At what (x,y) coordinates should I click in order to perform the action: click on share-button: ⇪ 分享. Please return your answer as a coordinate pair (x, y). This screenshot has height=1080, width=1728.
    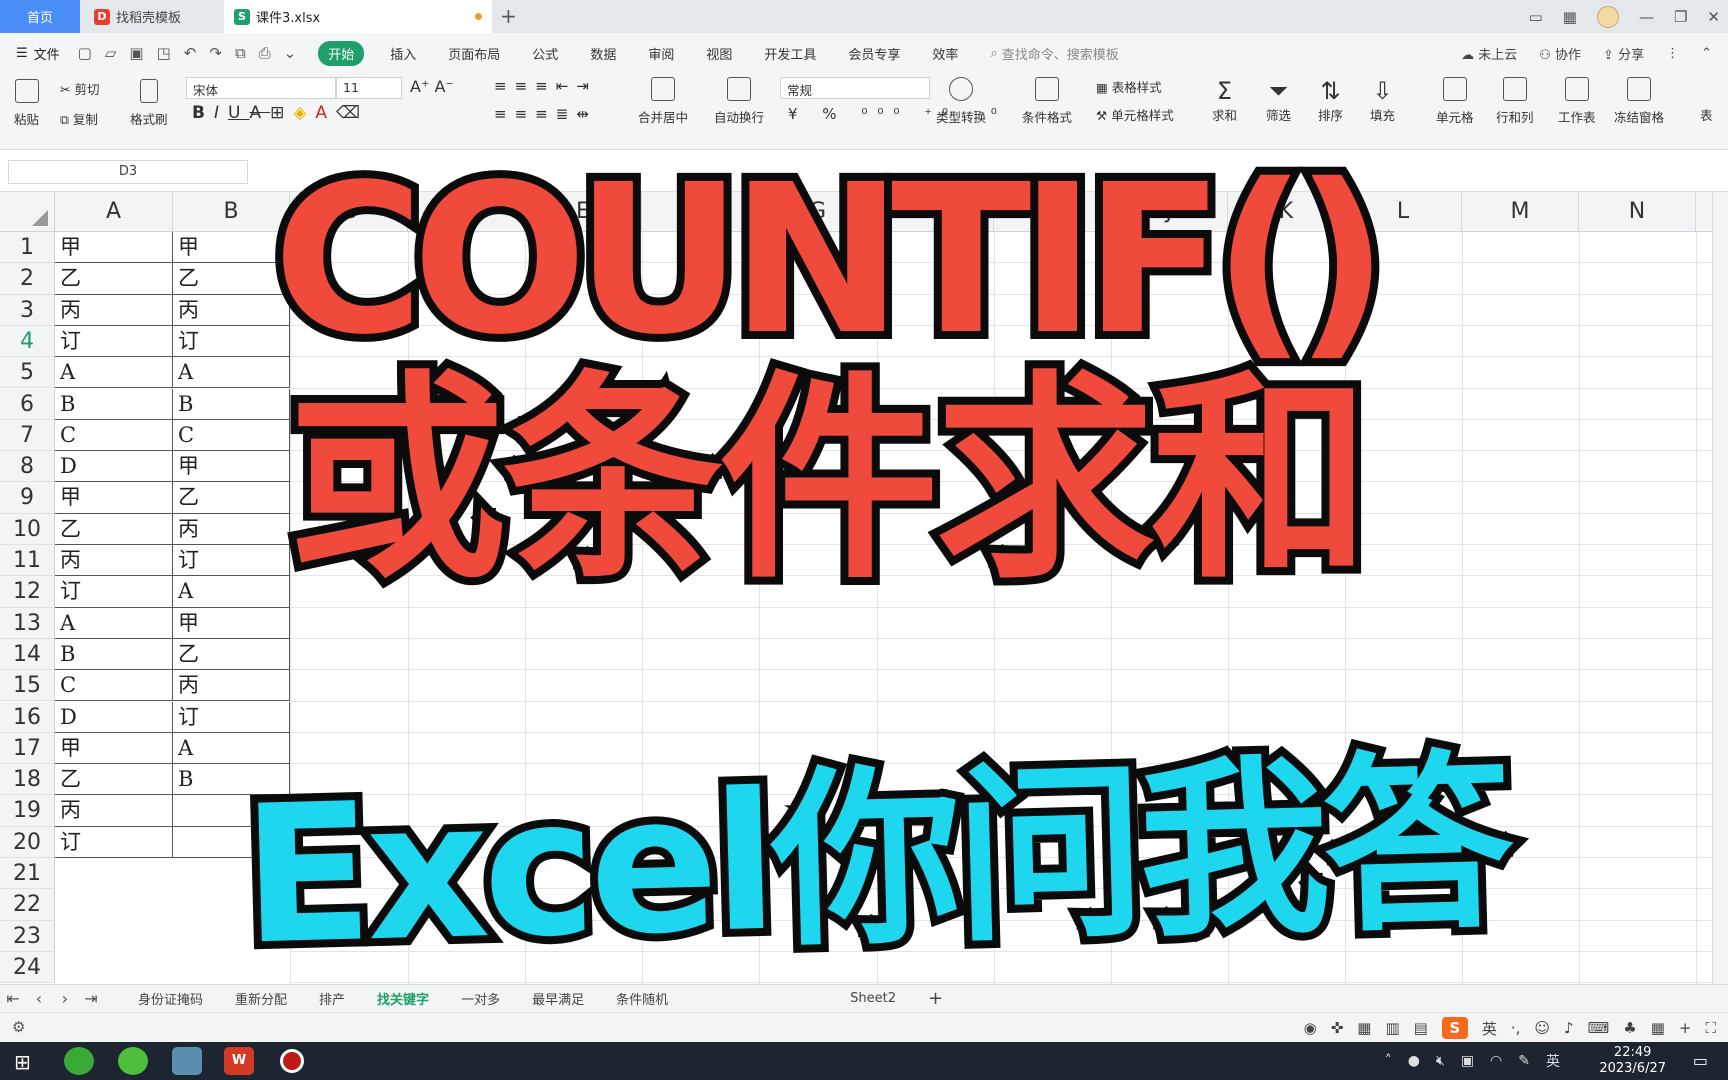
    Looking at the image, I should click on (1623, 53).